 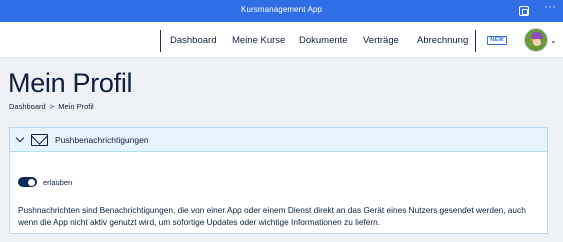 I want to click on app-title: Kursmanagement App, so click(x=281, y=9).